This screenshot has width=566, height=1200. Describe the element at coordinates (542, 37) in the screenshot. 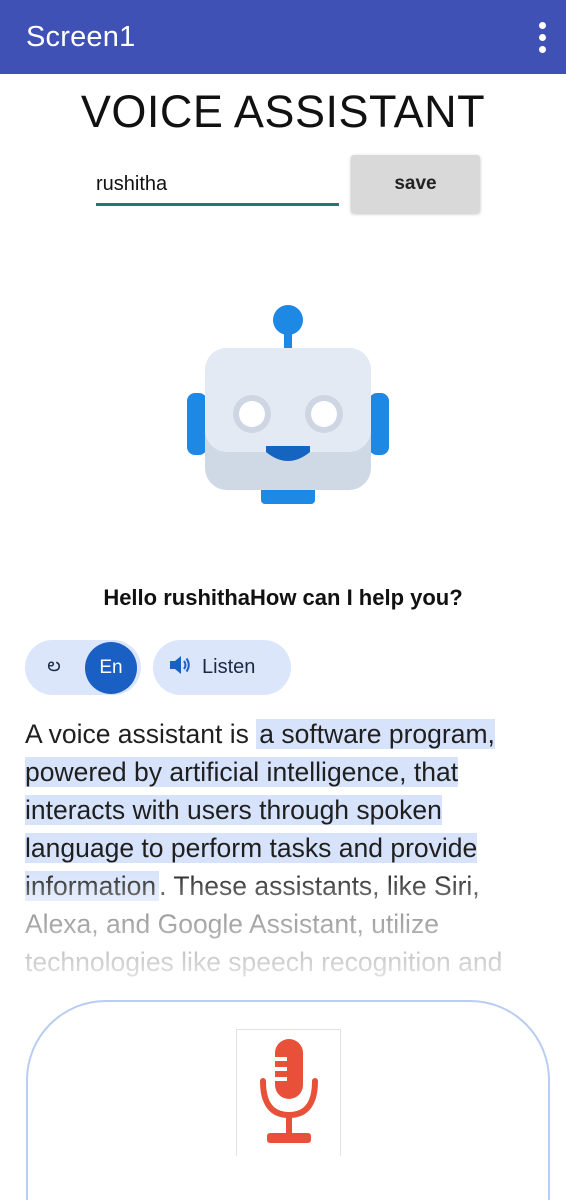

I see `more-vert-icon` at that location.